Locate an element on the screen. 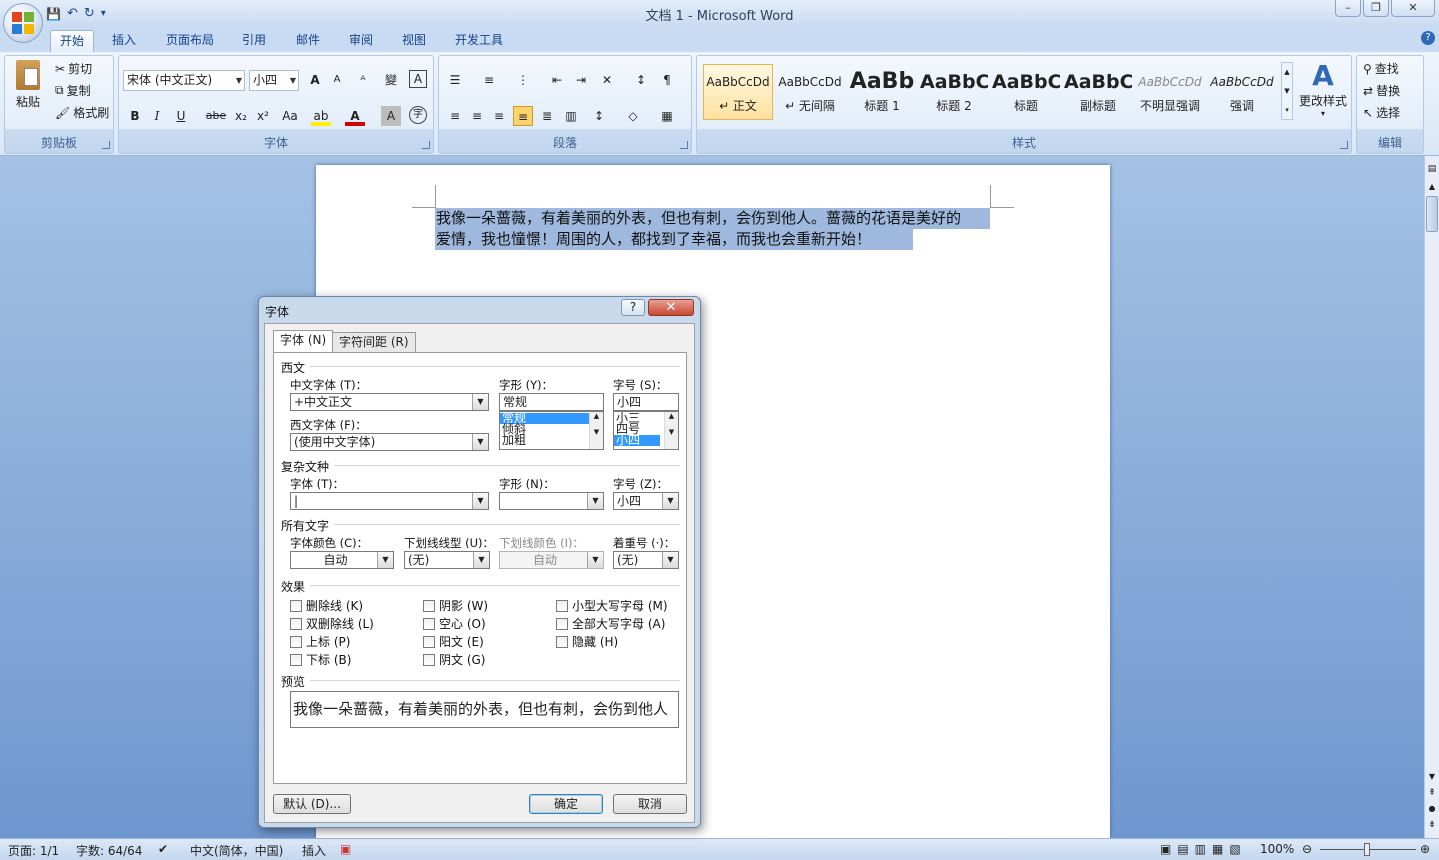  char-shading-button: A is located at coordinates (391, 116).